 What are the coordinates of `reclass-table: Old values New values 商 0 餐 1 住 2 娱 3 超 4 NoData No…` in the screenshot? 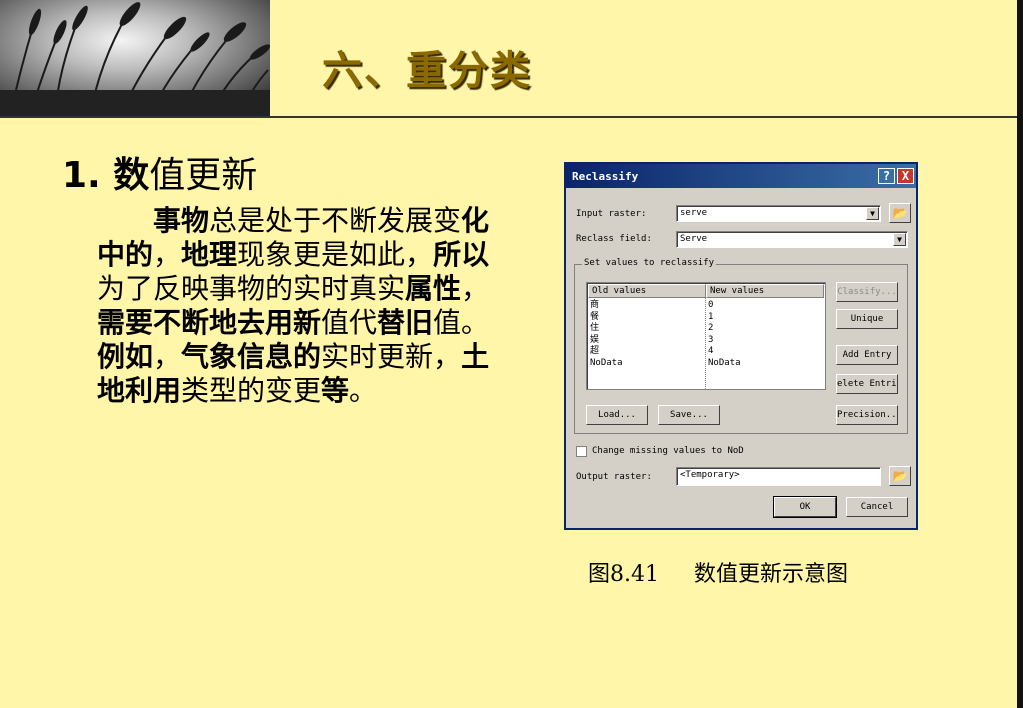 It's located at (706, 336).